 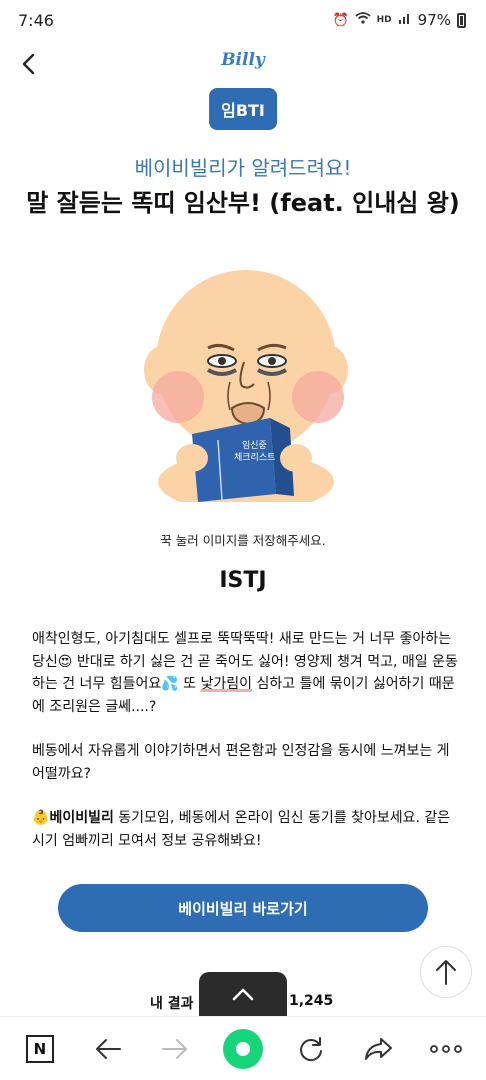 What do you see at coordinates (405, 20) in the screenshot?
I see `signal-icon` at bounding box center [405, 20].